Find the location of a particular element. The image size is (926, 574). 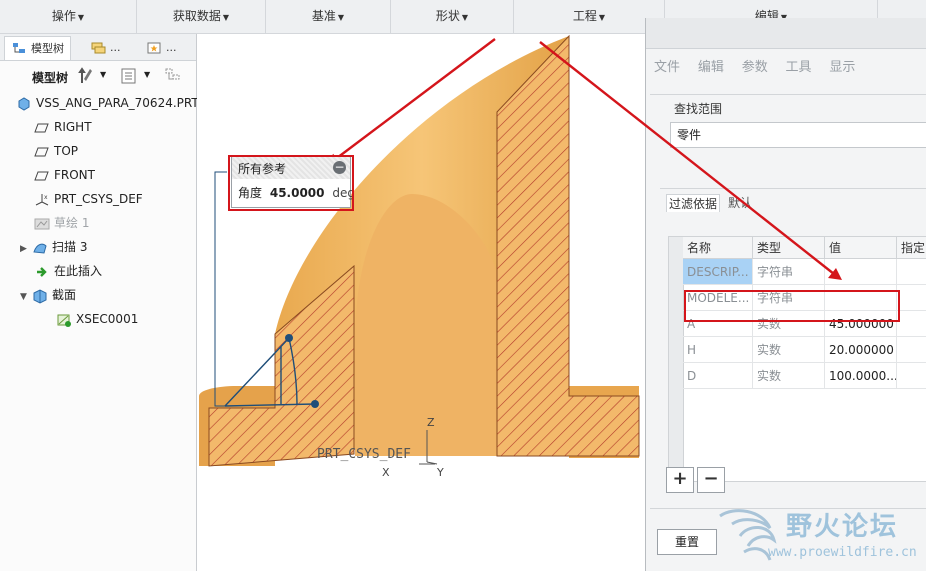

callout-header-label: 所有参考 is located at coordinates (262, 169).